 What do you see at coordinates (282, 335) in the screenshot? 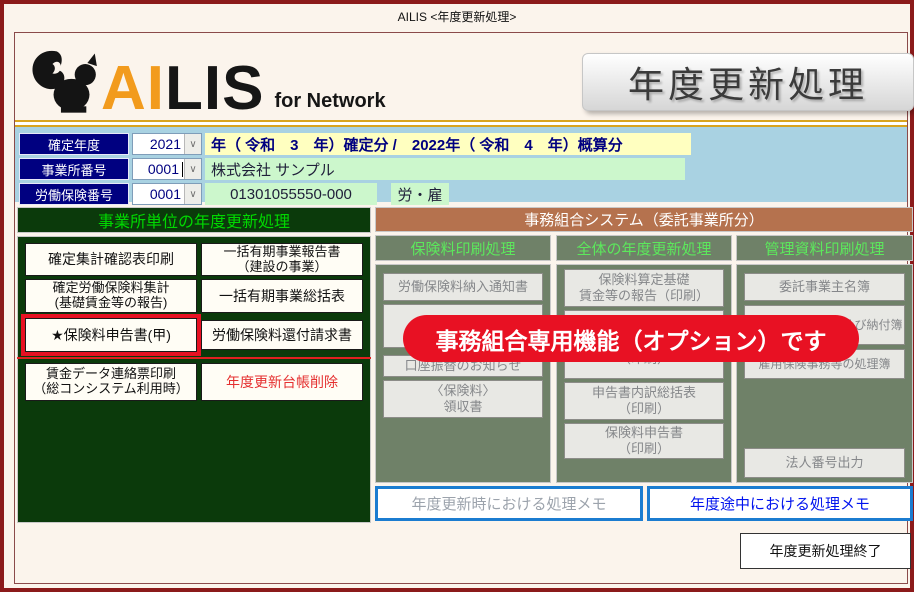
I see `button-kanpu-seikyusho: 労働保険料還付請求書` at bounding box center [282, 335].